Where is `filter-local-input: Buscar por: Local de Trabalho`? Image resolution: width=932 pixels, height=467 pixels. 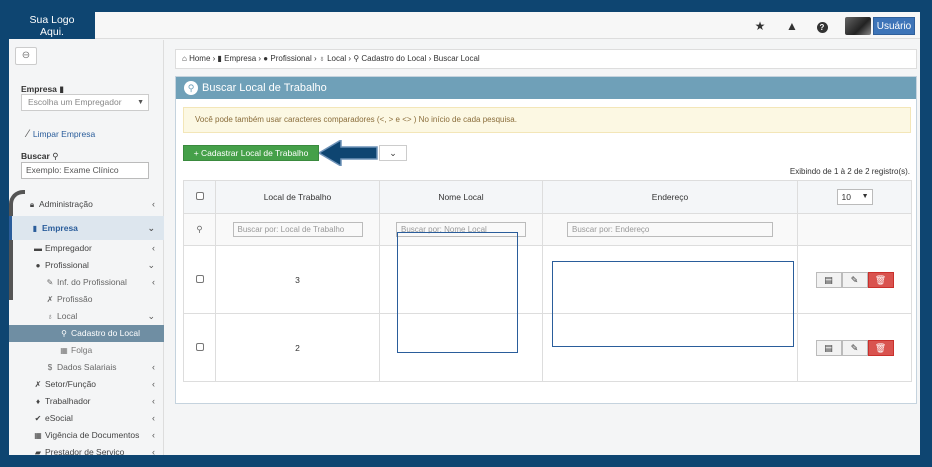
filter-local-input: Buscar por: Local de Trabalho is located at coordinates (297, 229).